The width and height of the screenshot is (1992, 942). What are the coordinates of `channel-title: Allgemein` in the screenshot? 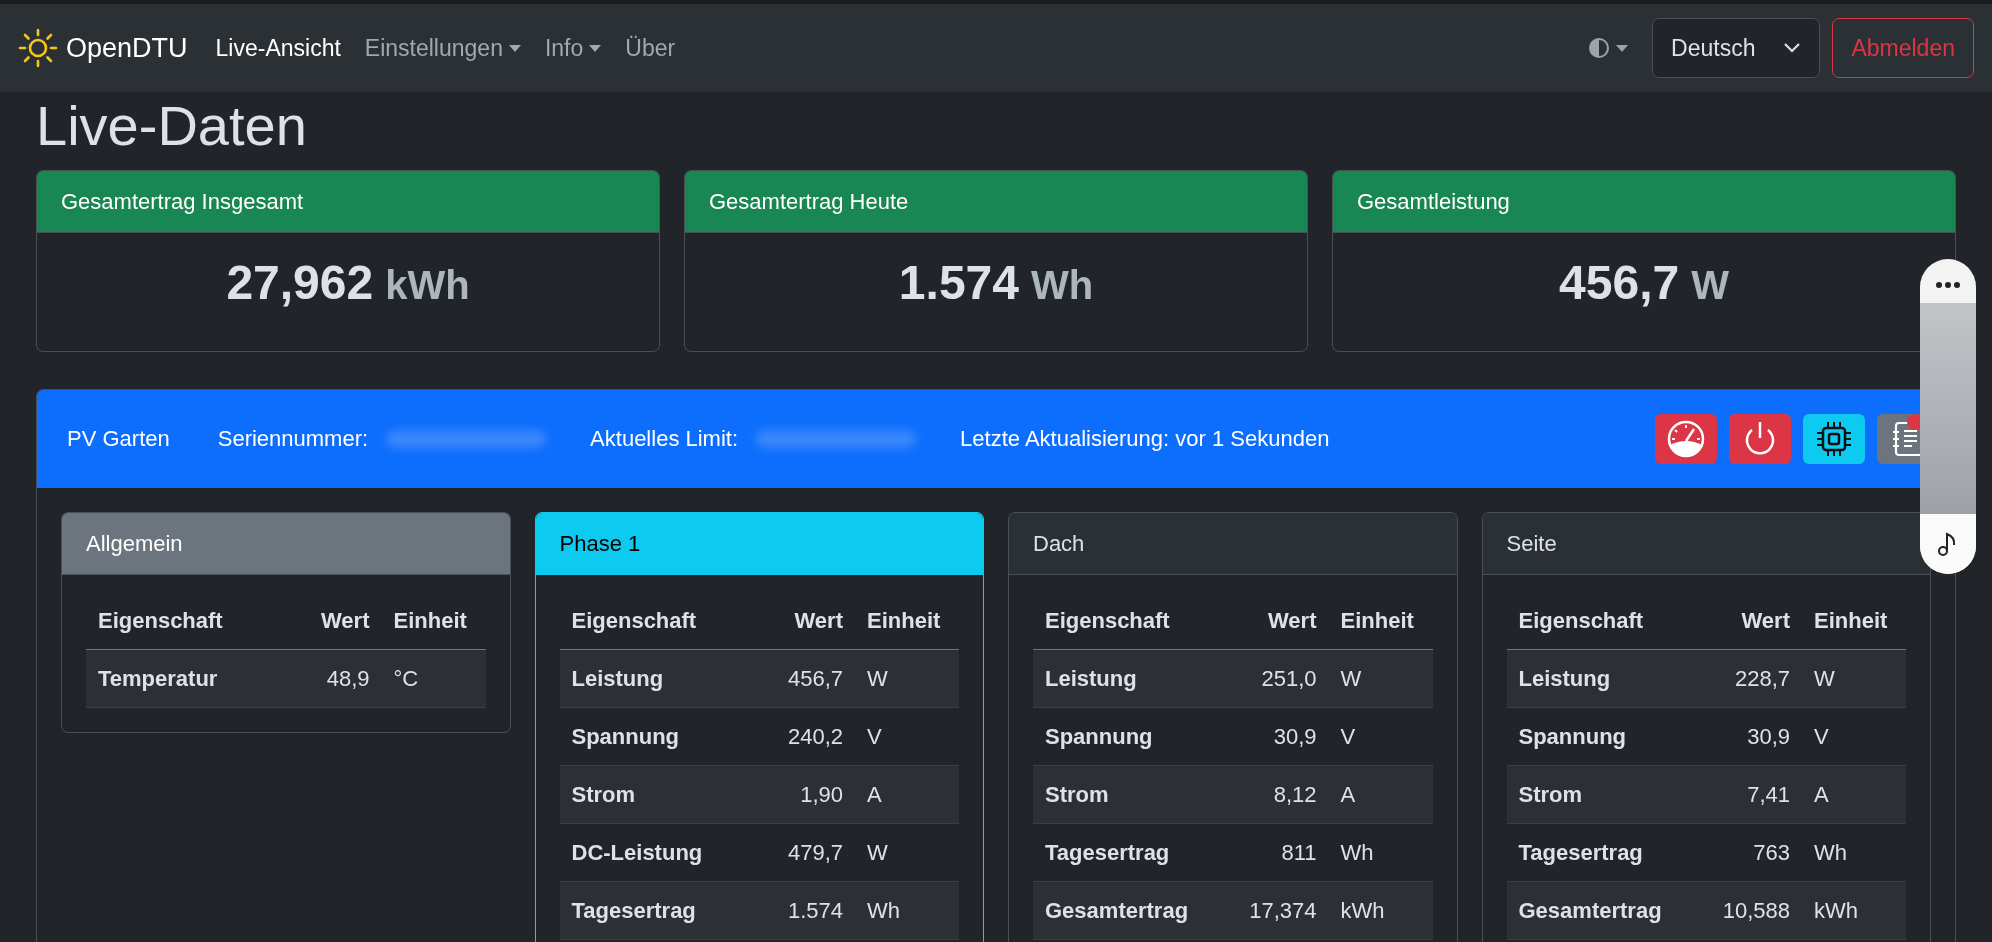 It's located at (286, 544).